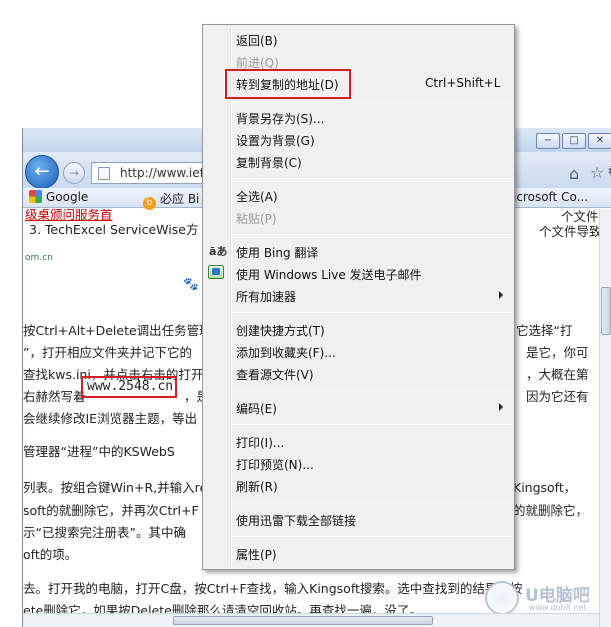 This screenshot has height=627, width=611. Describe the element at coordinates (35, 196) in the screenshot. I see `google-icon` at that location.